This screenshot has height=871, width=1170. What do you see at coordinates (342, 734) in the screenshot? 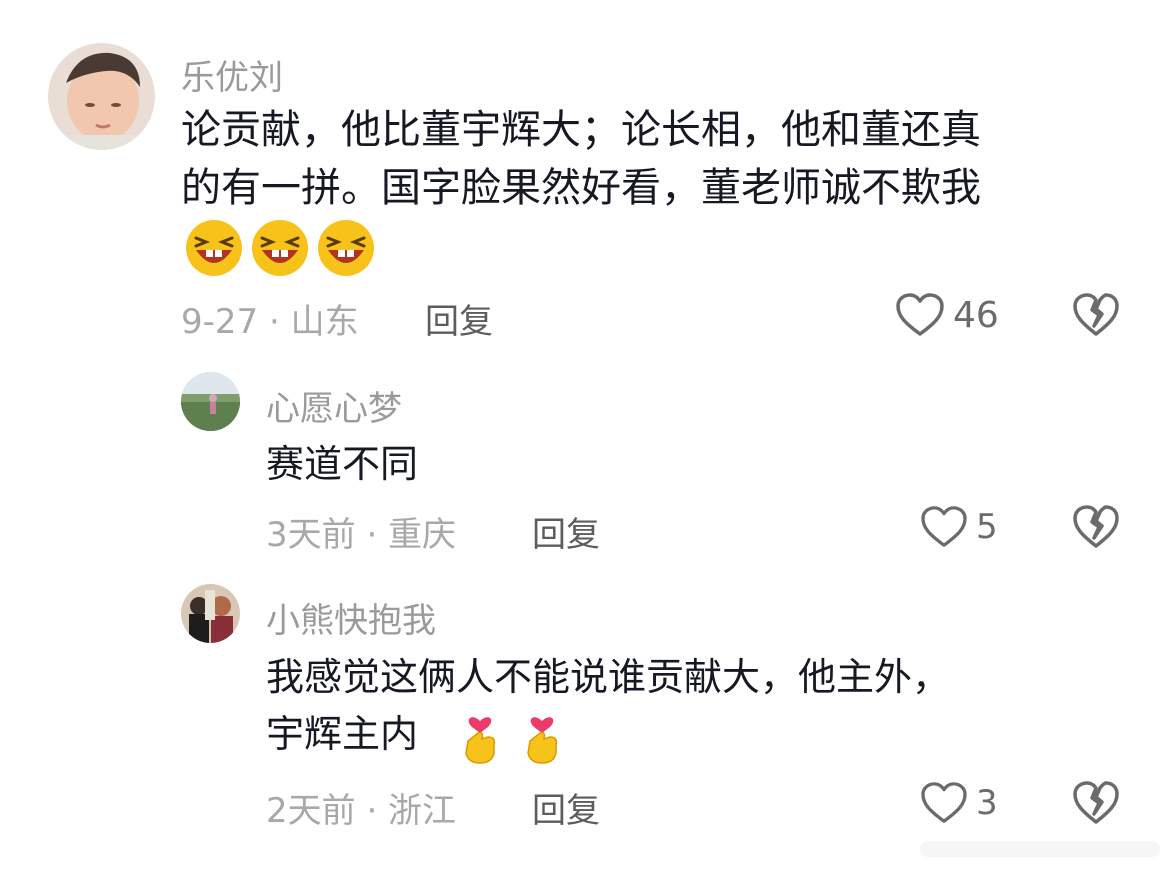
I see `reply-text-line: 宇辉主内` at bounding box center [342, 734].